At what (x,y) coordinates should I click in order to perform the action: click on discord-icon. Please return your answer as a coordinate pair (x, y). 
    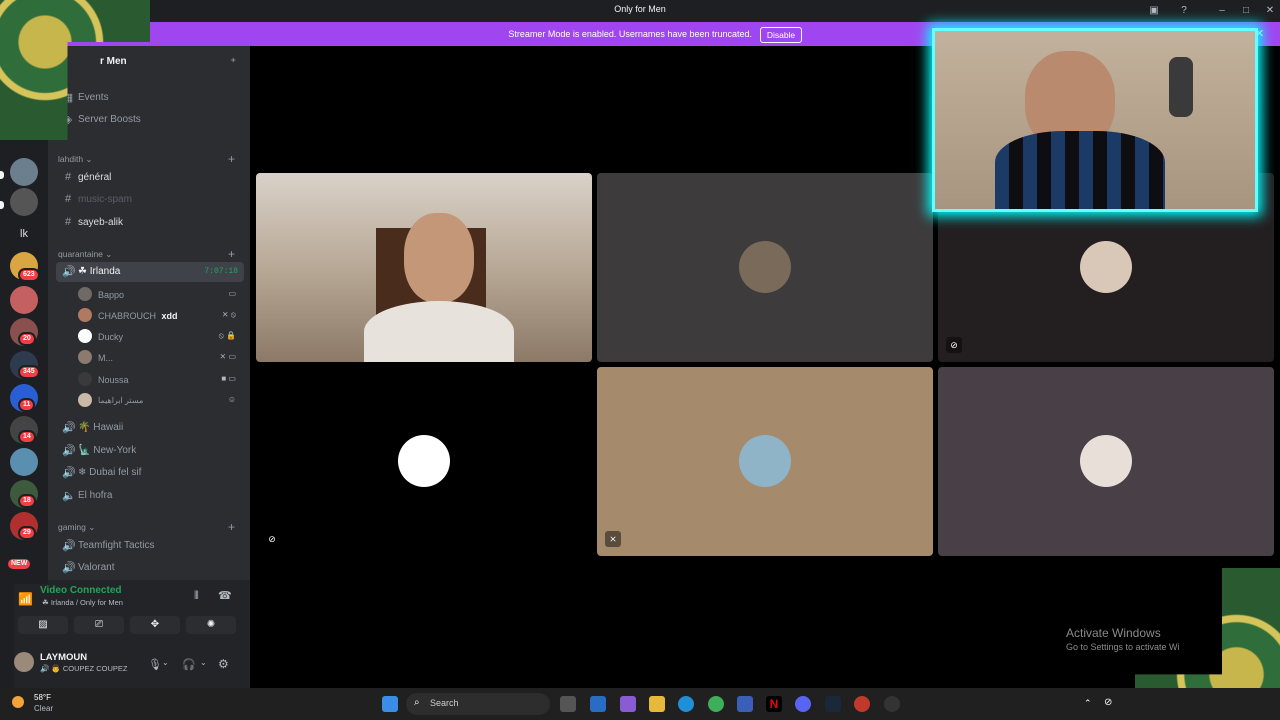
    Looking at the image, I should click on (803, 704).